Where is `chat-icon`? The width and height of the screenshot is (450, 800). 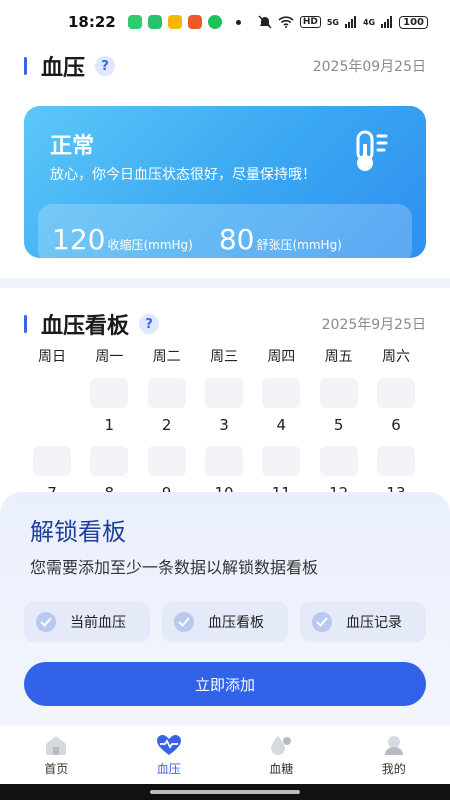
chat-icon is located at coordinates (214, 22).